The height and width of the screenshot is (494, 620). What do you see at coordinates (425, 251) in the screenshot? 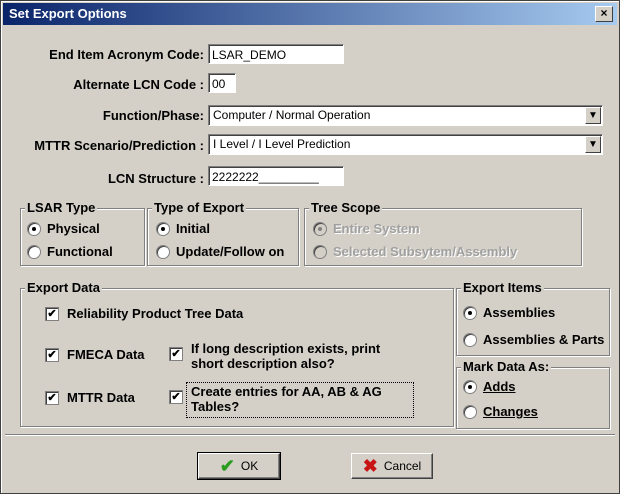
I see `tree-selected-label: Selected Subsytem/Assembly` at bounding box center [425, 251].